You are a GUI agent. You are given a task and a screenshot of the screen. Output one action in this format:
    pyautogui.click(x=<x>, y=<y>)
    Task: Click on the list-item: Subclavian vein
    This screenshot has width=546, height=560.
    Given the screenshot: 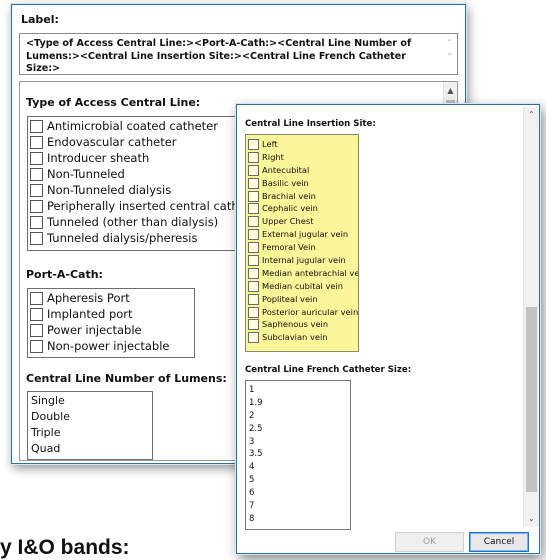 What is the action you would take?
    pyautogui.click(x=302, y=337)
    